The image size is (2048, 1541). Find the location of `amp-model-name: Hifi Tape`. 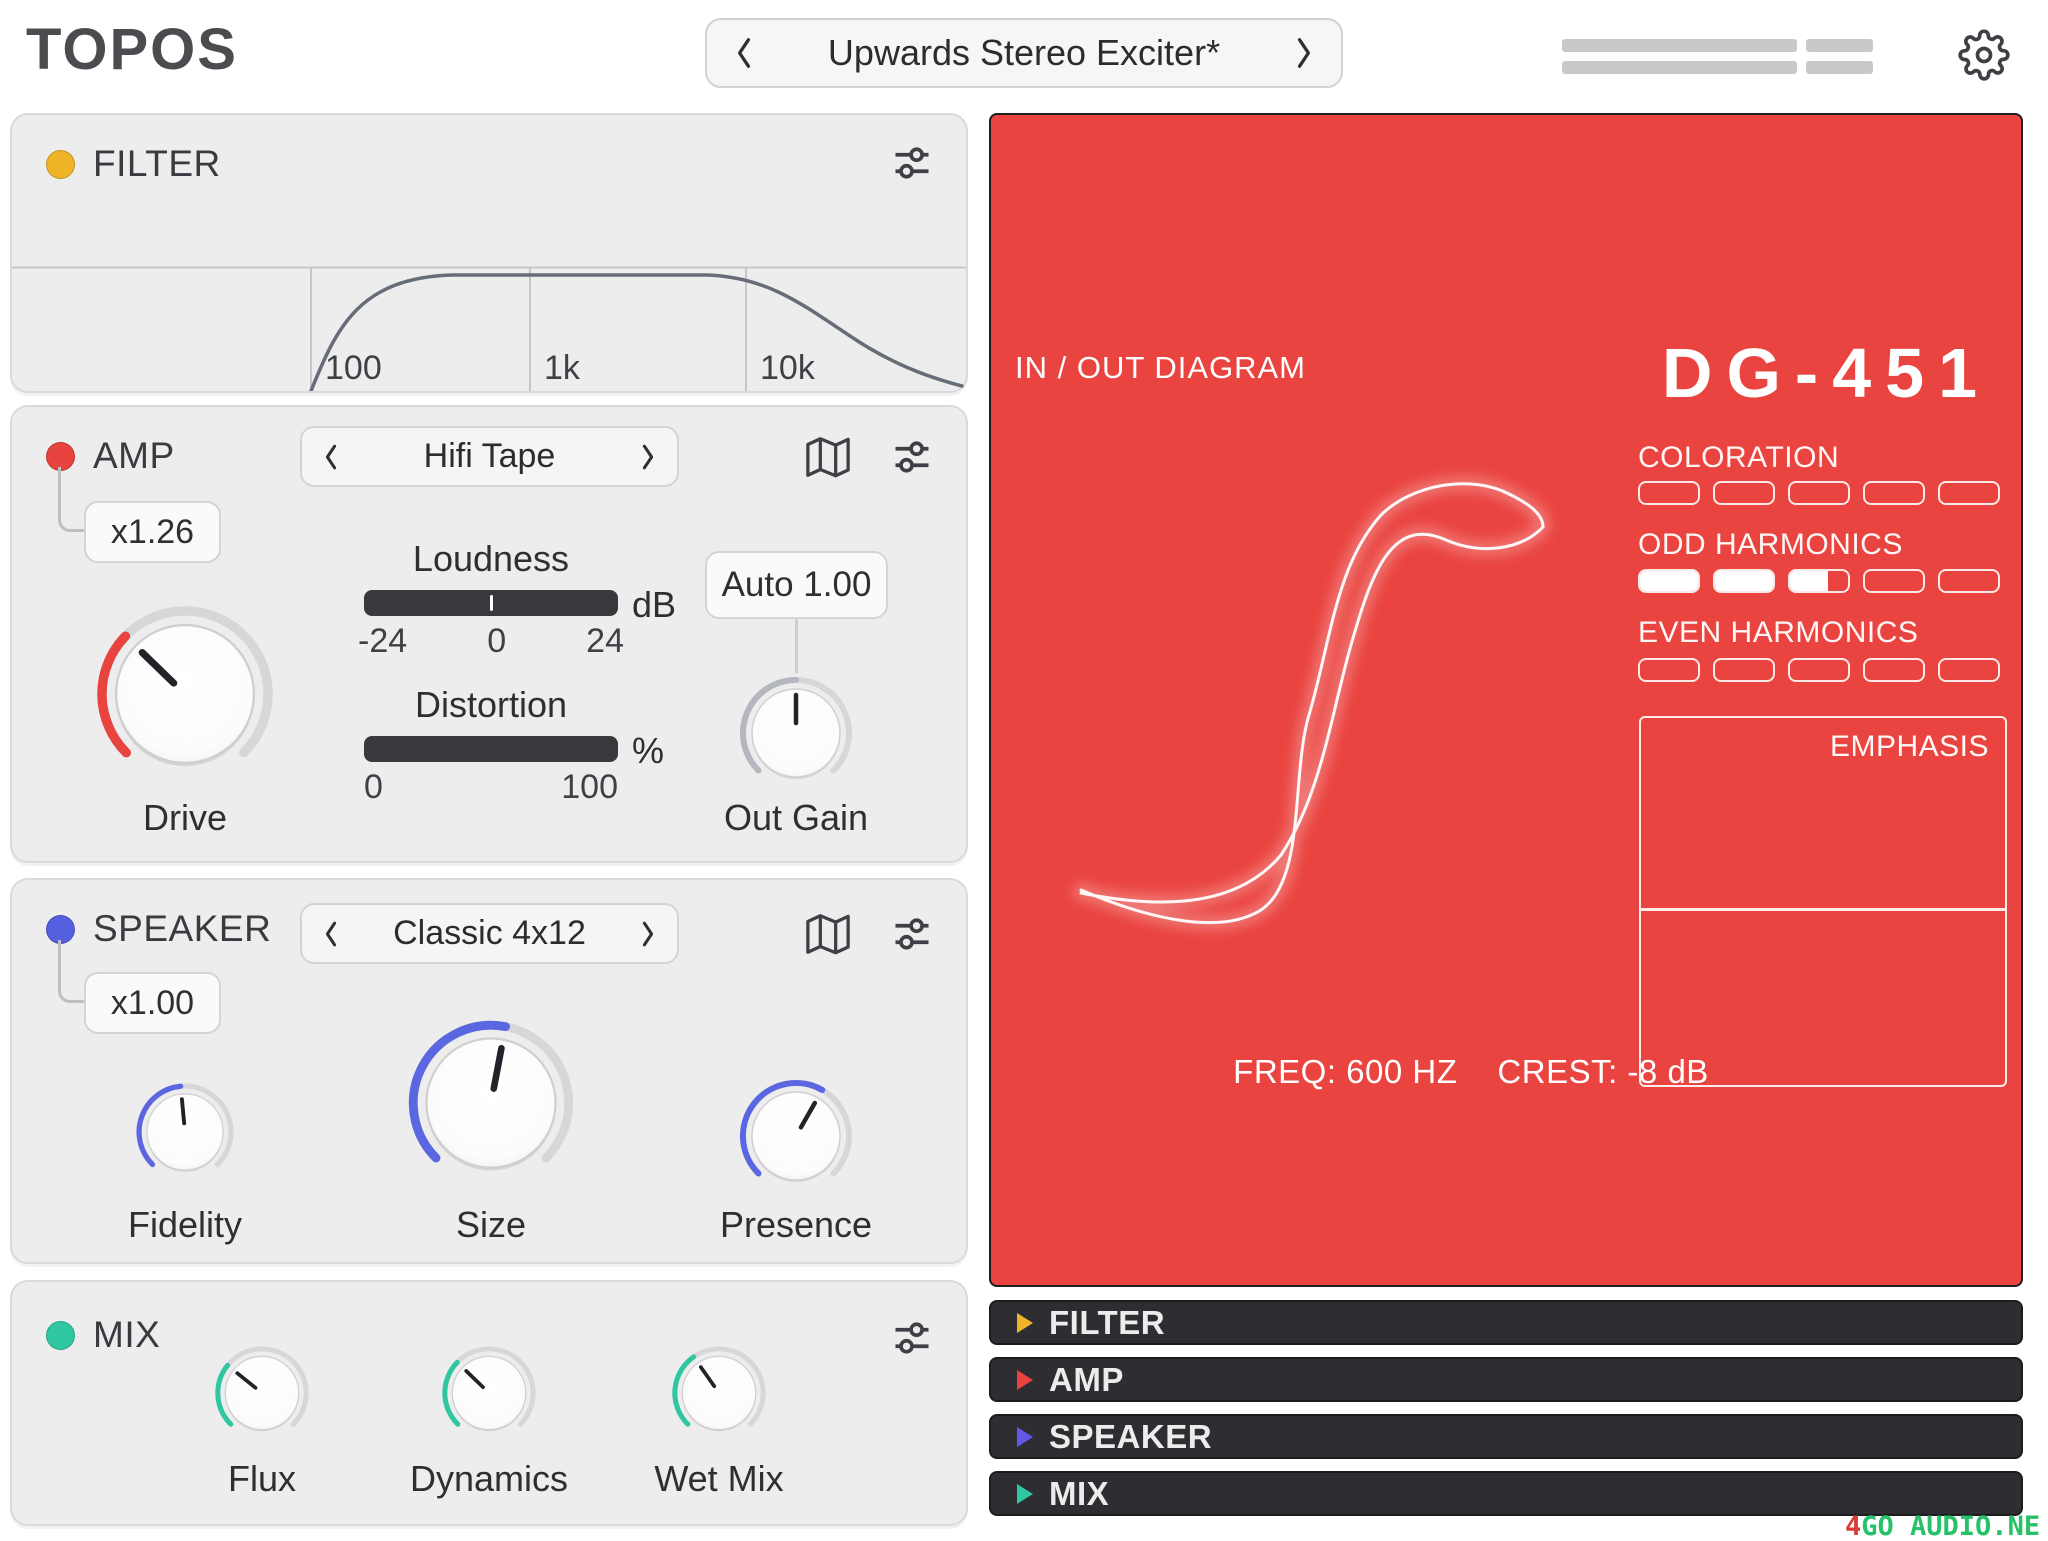

amp-model-name: Hifi Tape is located at coordinates (489, 456).